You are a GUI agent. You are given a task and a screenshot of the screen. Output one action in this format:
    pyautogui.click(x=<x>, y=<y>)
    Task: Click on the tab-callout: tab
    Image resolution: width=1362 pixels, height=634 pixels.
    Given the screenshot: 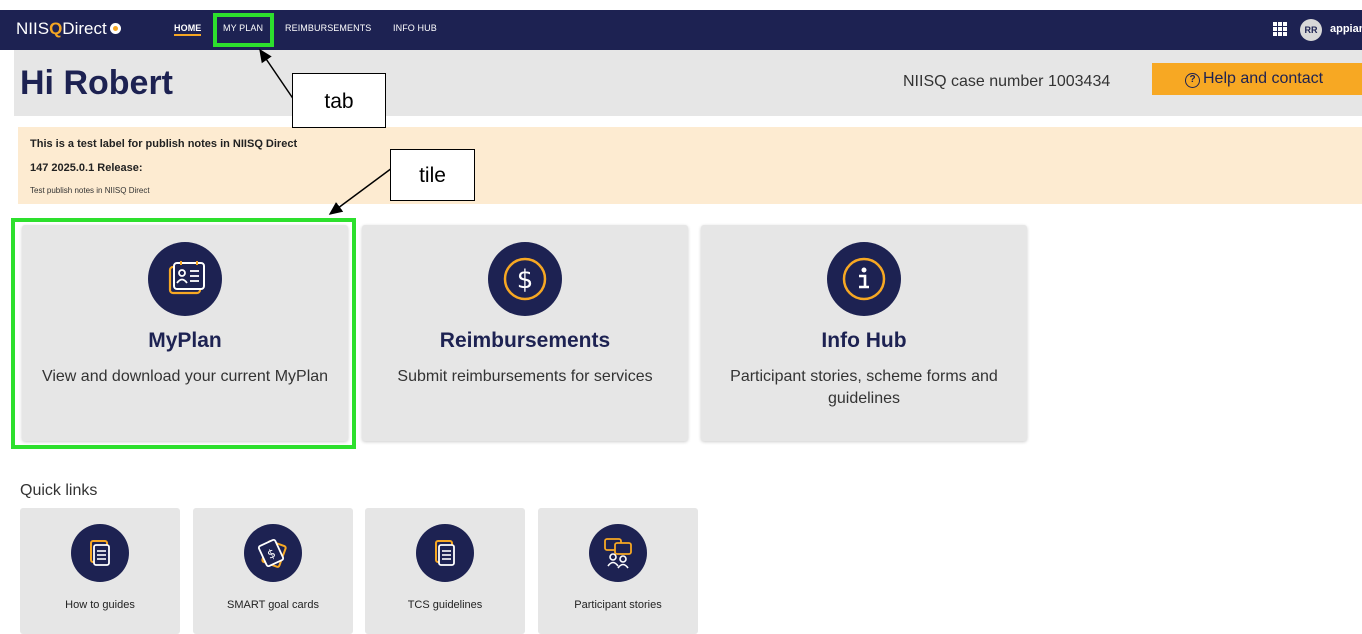 What is the action you would take?
    pyautogui.click(x=339, y=100)
    